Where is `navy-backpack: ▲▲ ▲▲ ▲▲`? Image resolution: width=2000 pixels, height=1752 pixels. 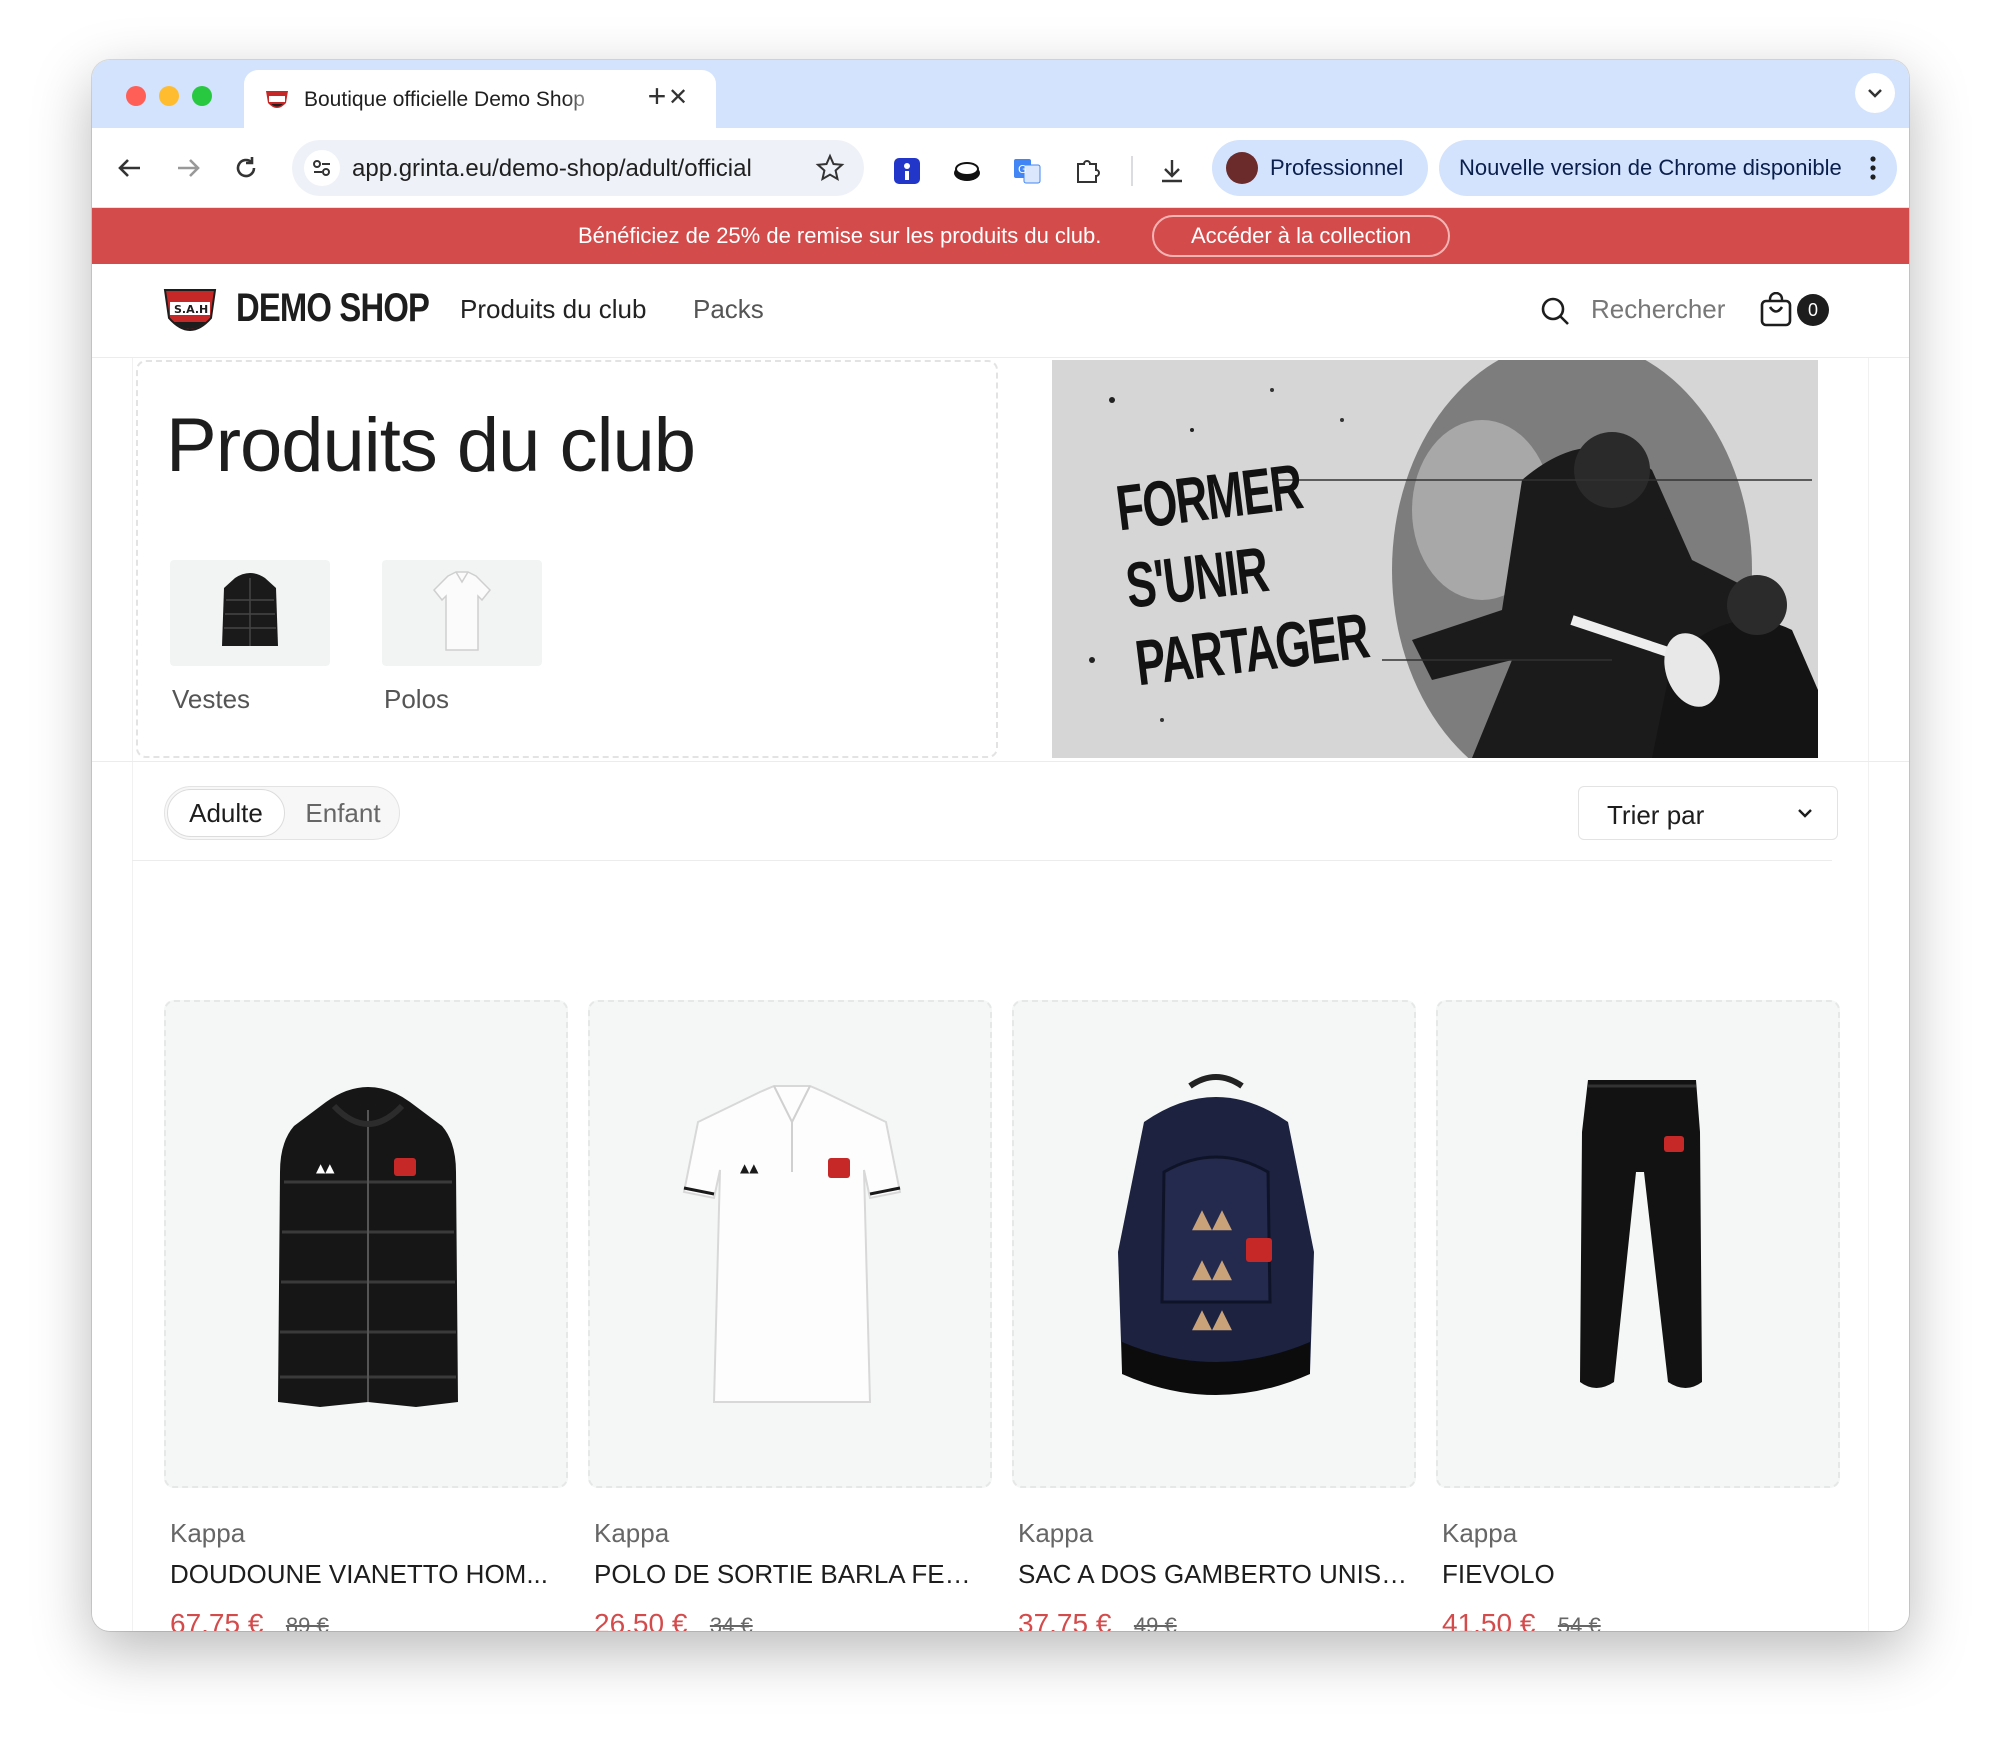
navy-backpack: ▲▲ ▲▲ ▲▲ is located at coordinates (1216, 1234).